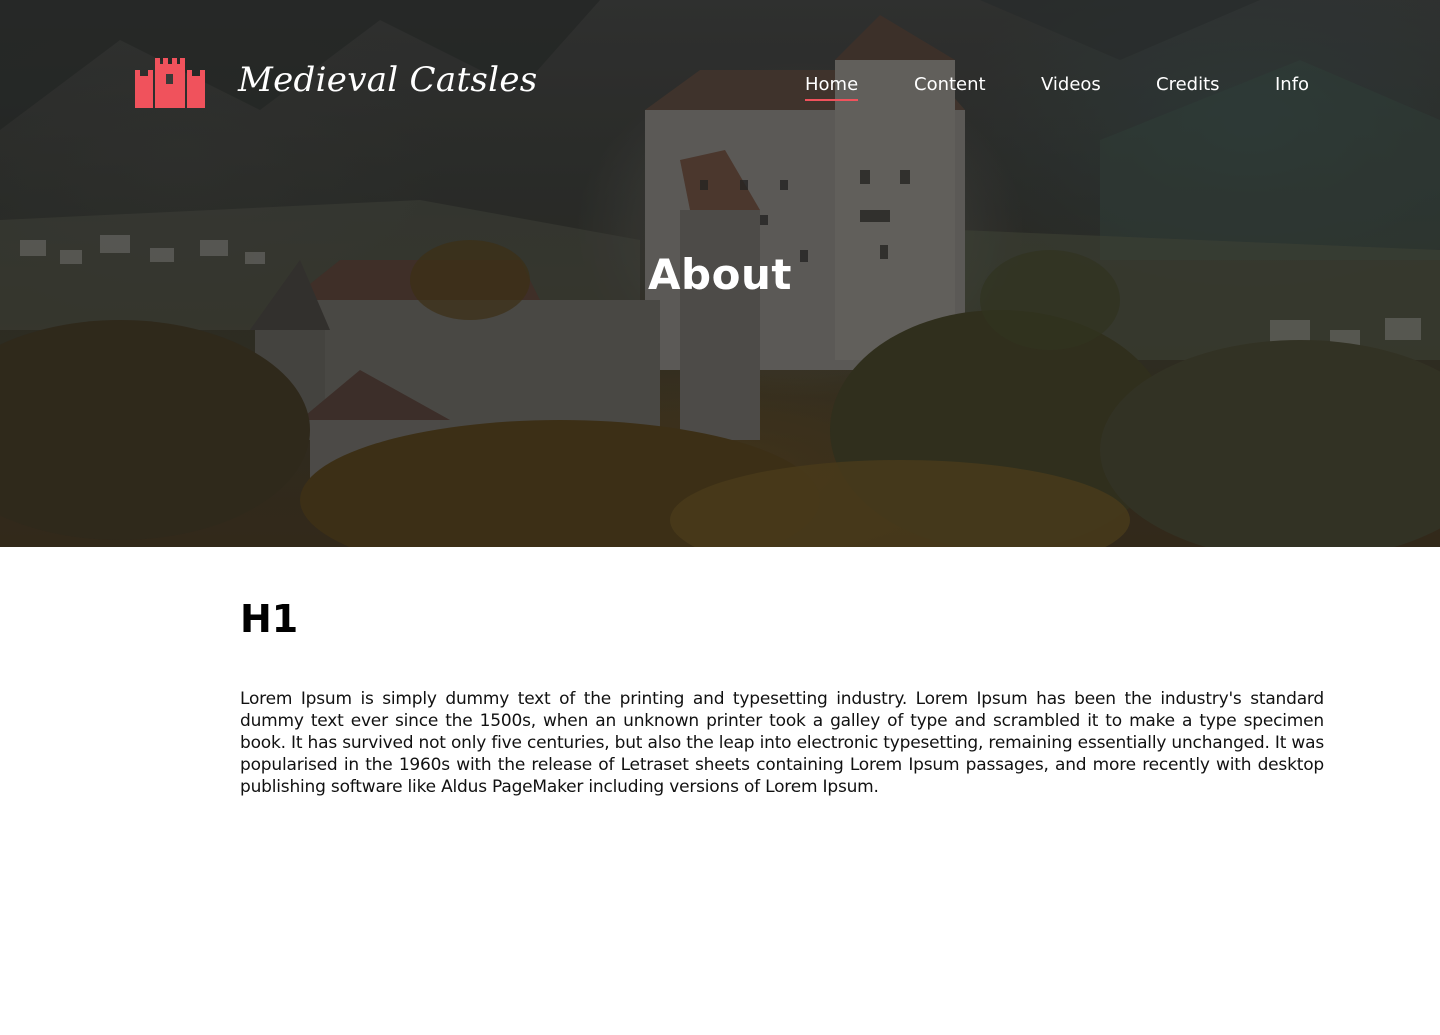  I want to click on page-title: About, so click(720, 274).